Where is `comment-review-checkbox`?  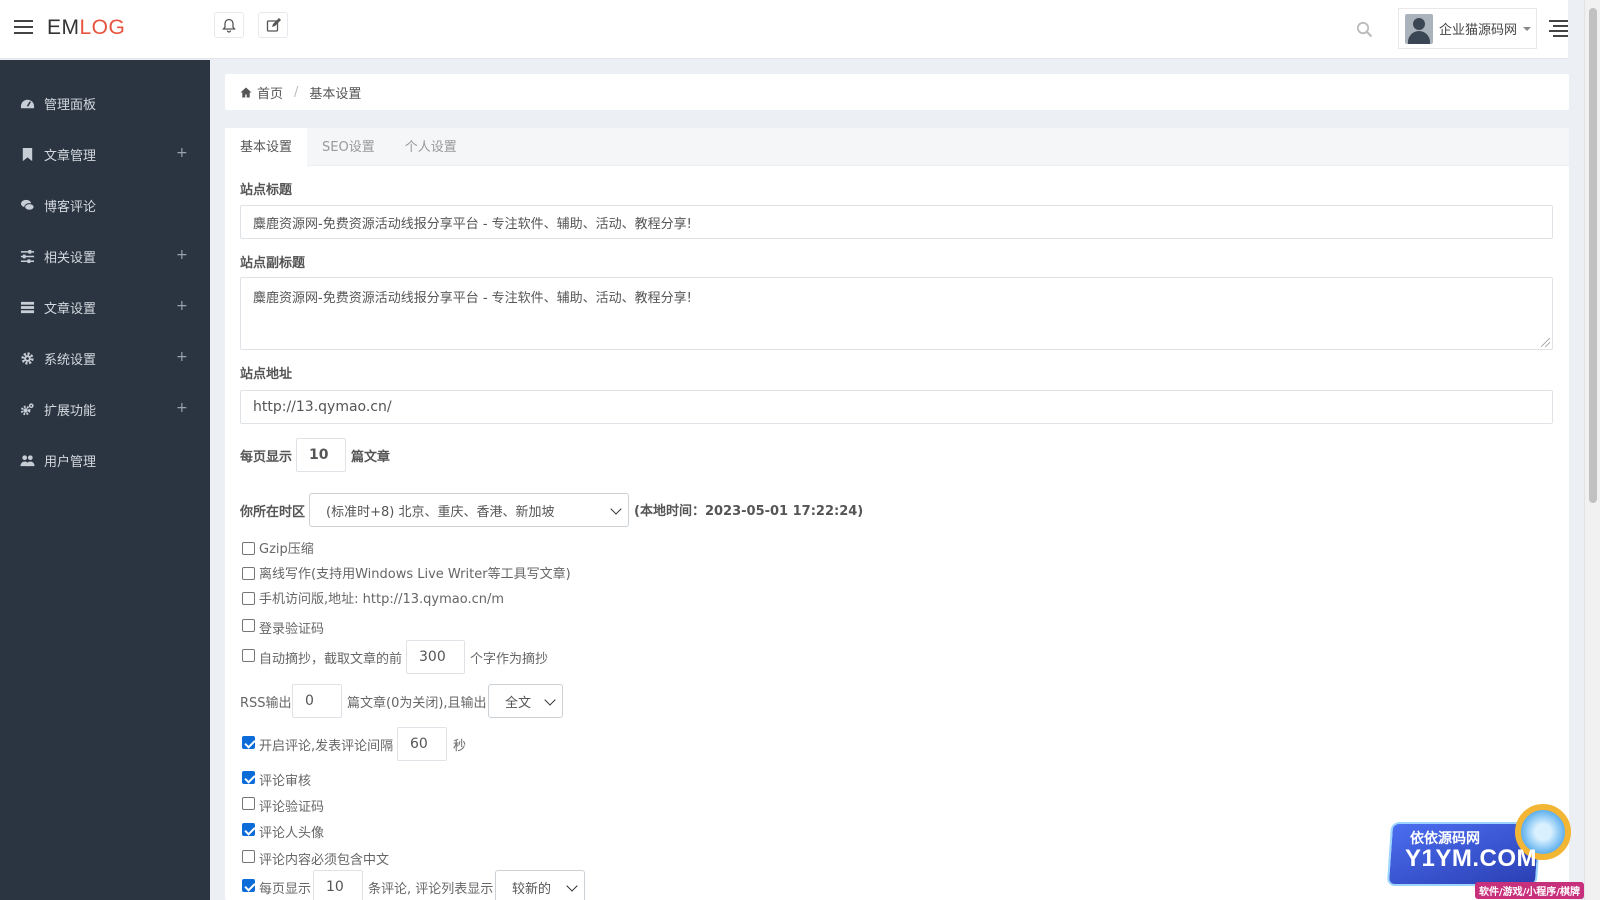 comment-review-checkbox is located at coordinates (248, 777).